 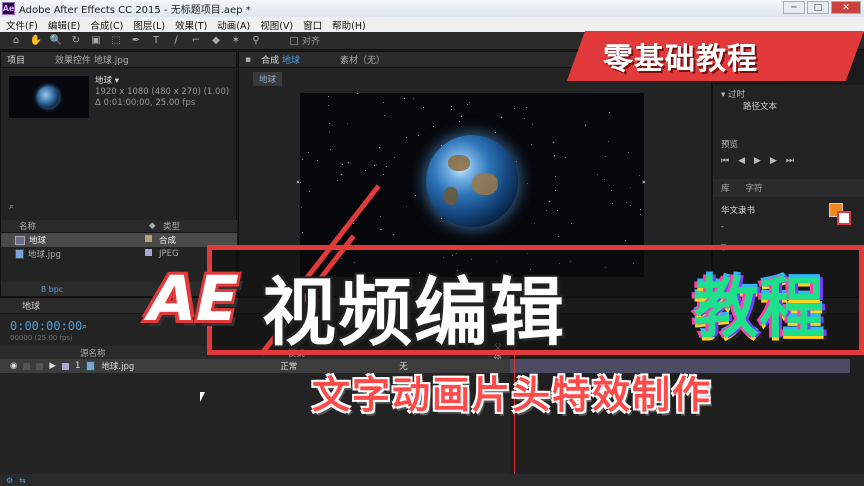 I want to click on search-icon: ⌕, so click(x=84, y=327).